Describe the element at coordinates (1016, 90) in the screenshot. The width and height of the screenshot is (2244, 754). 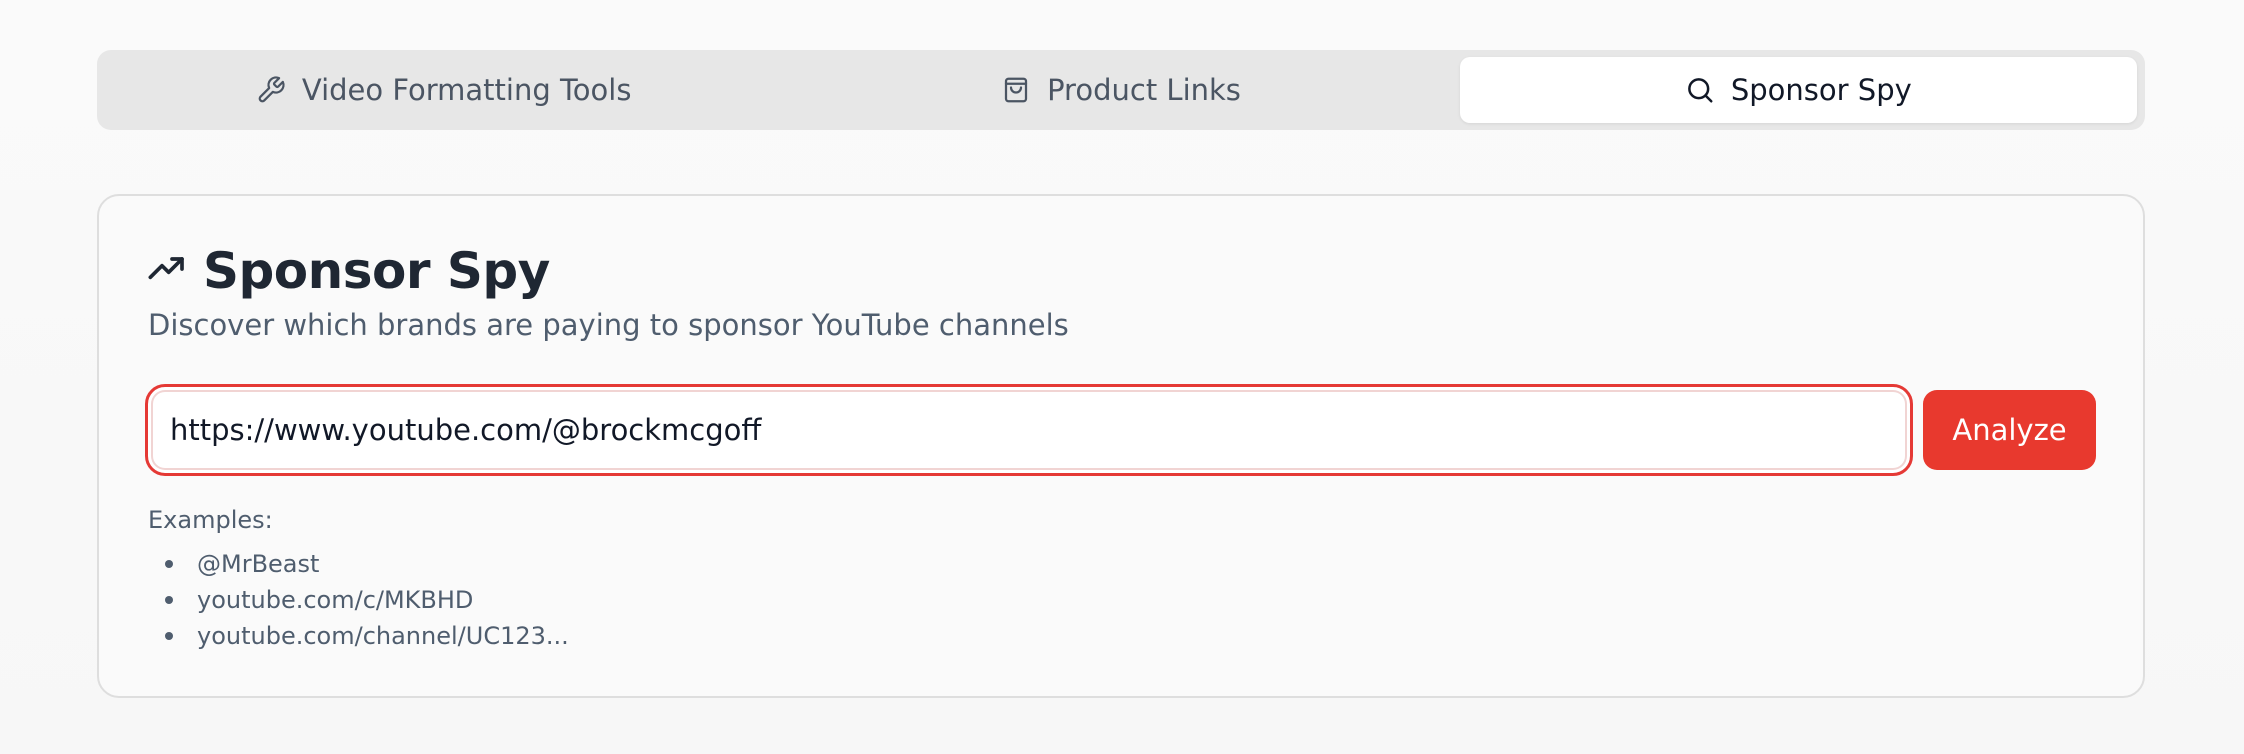
I see `shopping-bag-icon` at that location.